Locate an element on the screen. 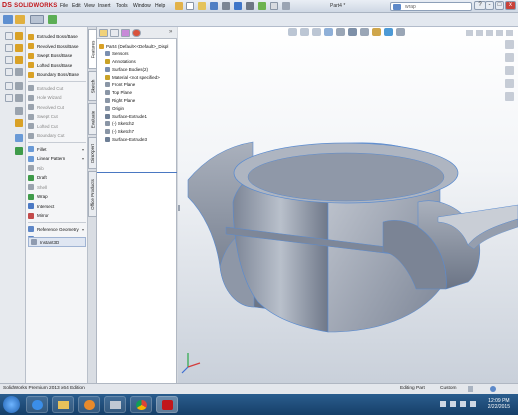  toolbar-dropdown-icon is located at coordinates (37, 19).